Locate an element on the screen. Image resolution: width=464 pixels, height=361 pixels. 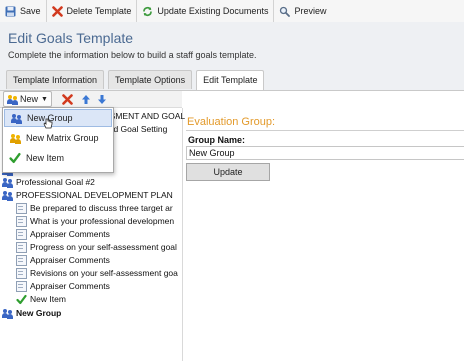
tree-item-appraiser-comments-1: Appraiser Comments is located at coordinates (63, 234).